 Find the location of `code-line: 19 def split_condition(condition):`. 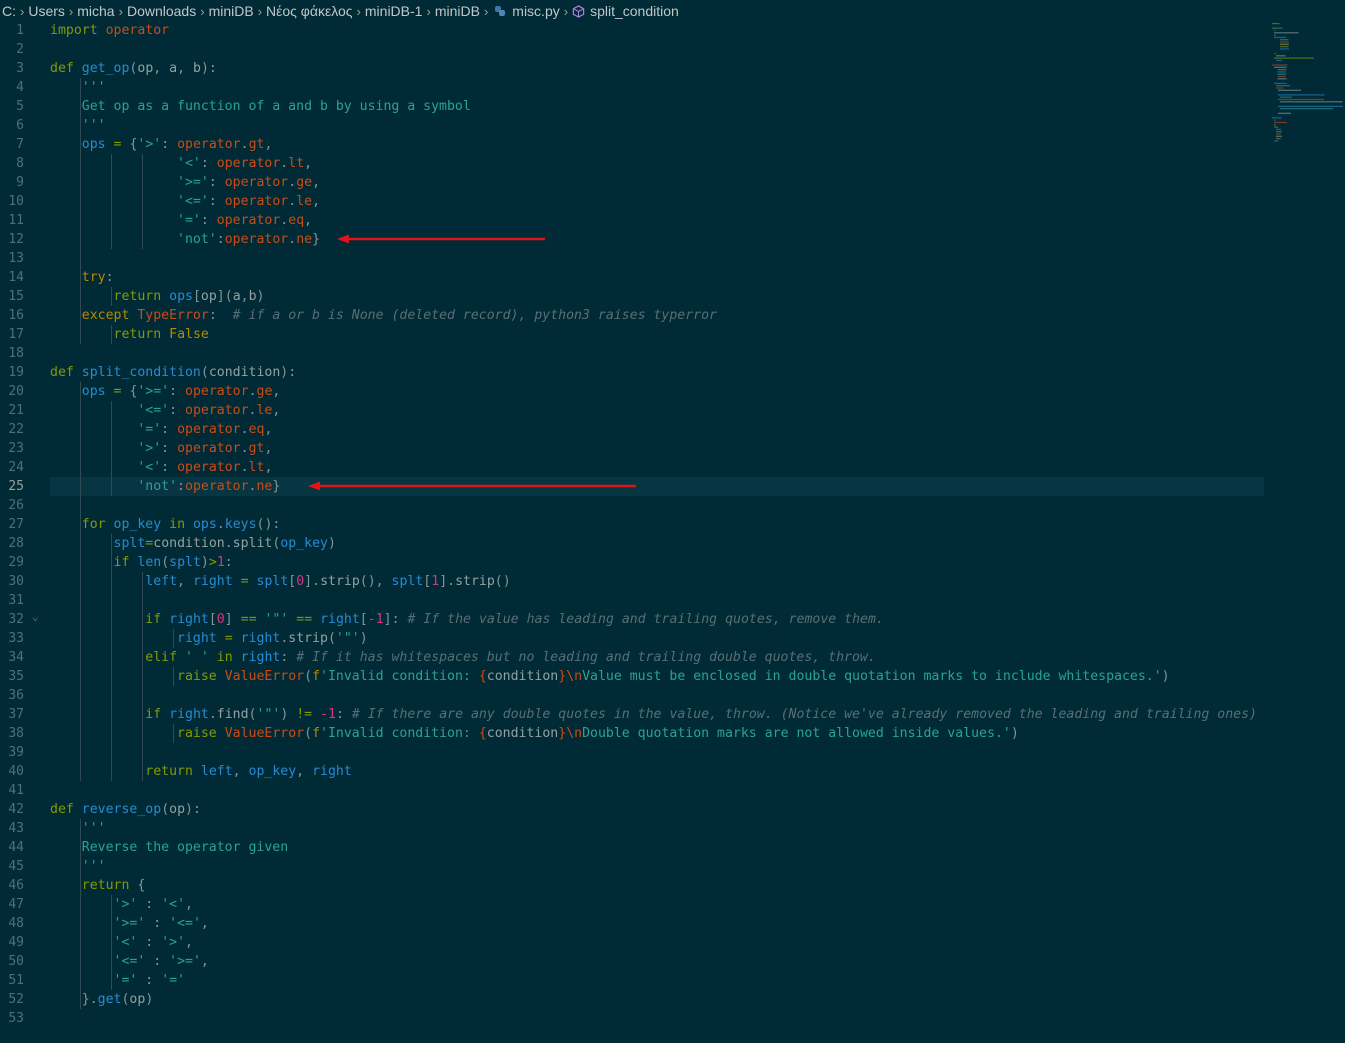

code-line: 19 def split_condition(condition): is located at coordinates (632, 372).